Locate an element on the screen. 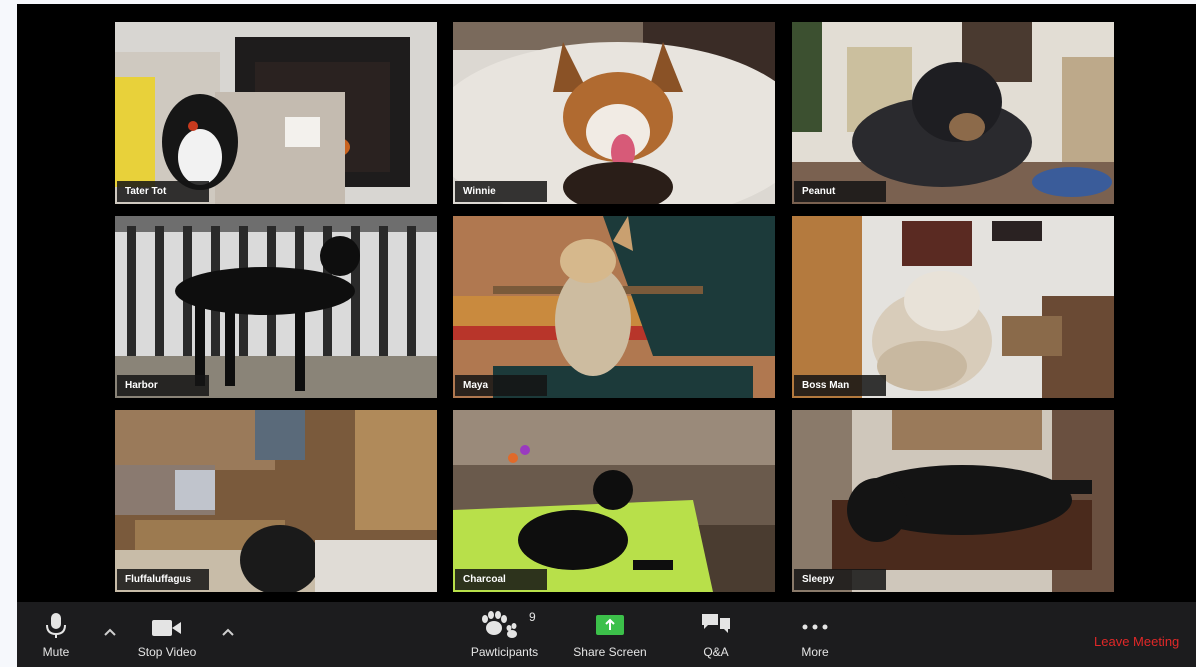  participant-name: Tater Tot is located at coordinates (163, 191).